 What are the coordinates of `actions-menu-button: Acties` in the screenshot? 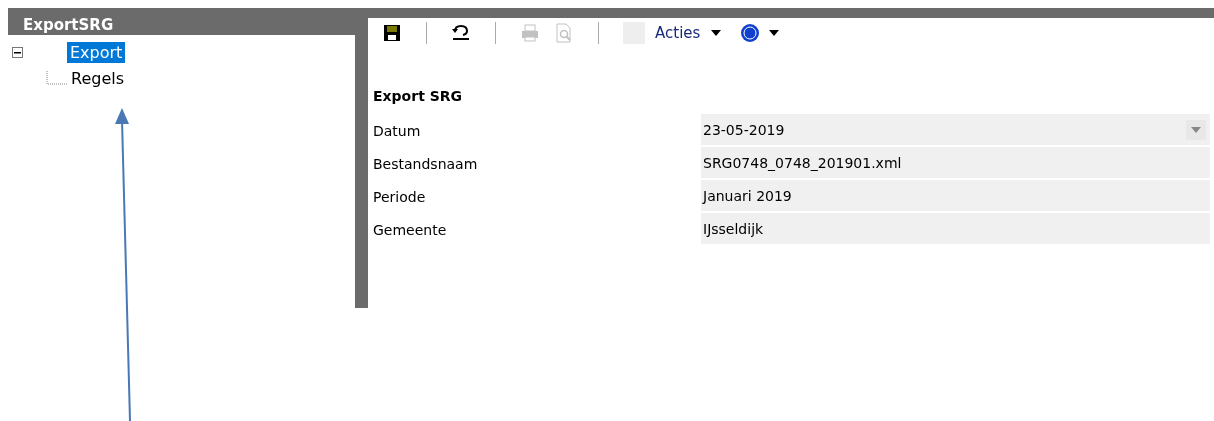 It's located at (675, 33).